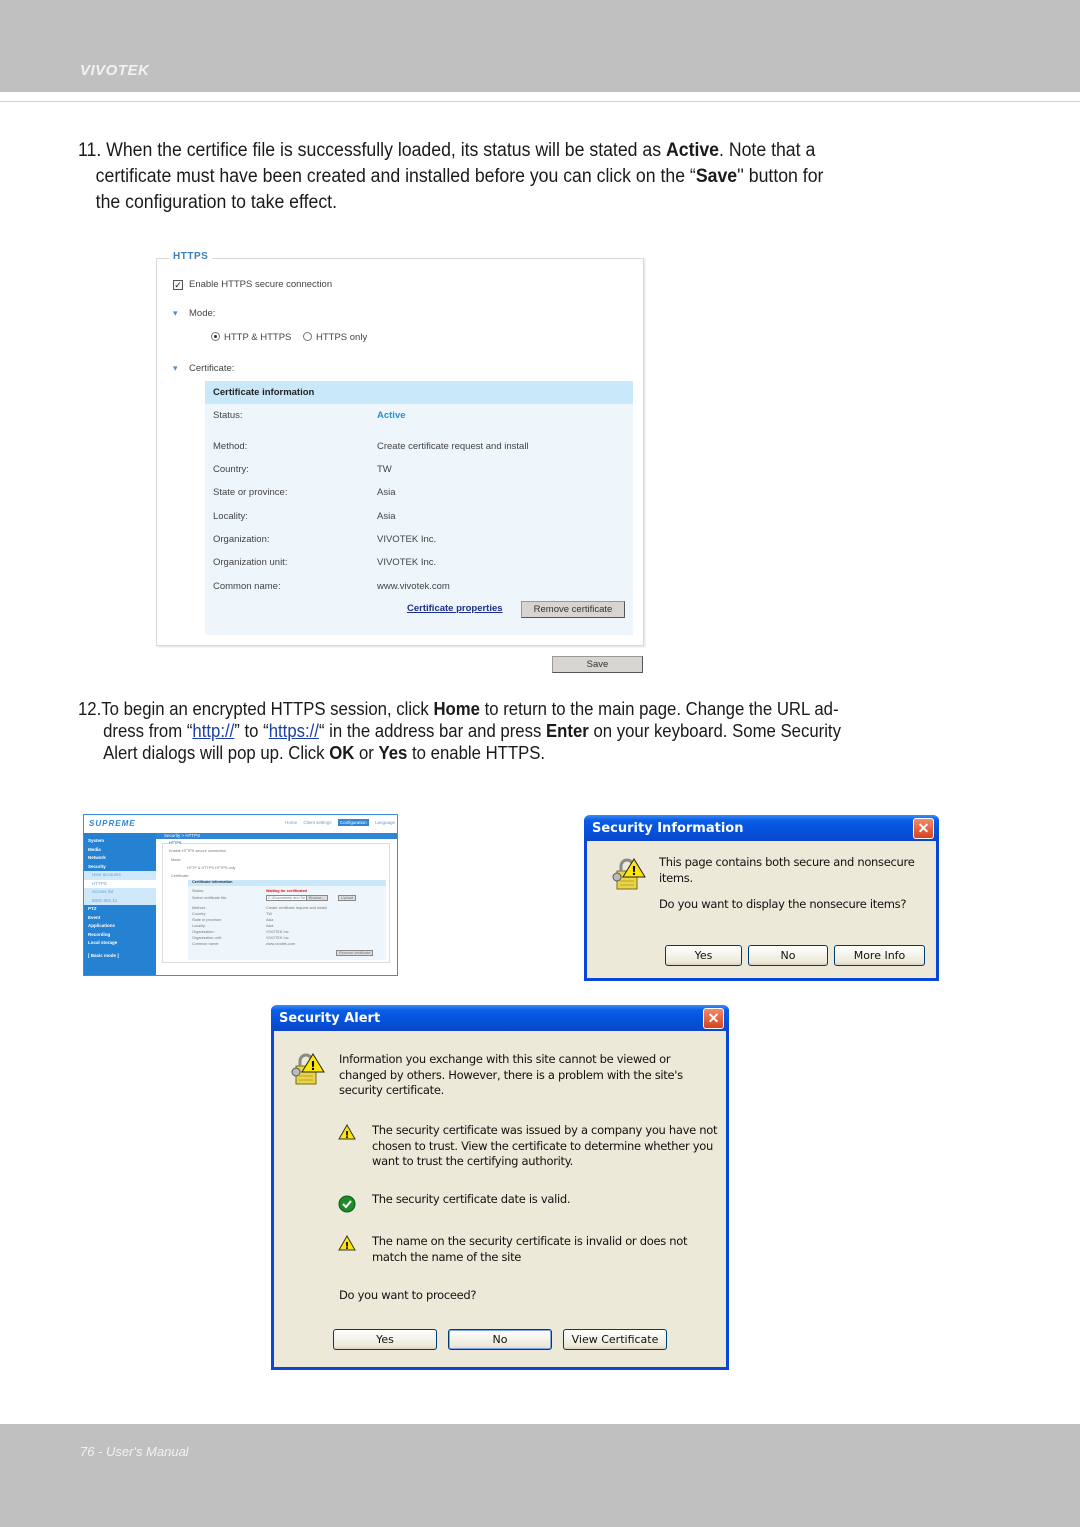  I want to click on mini-sidebar-item: Applications, so click(120, 926).